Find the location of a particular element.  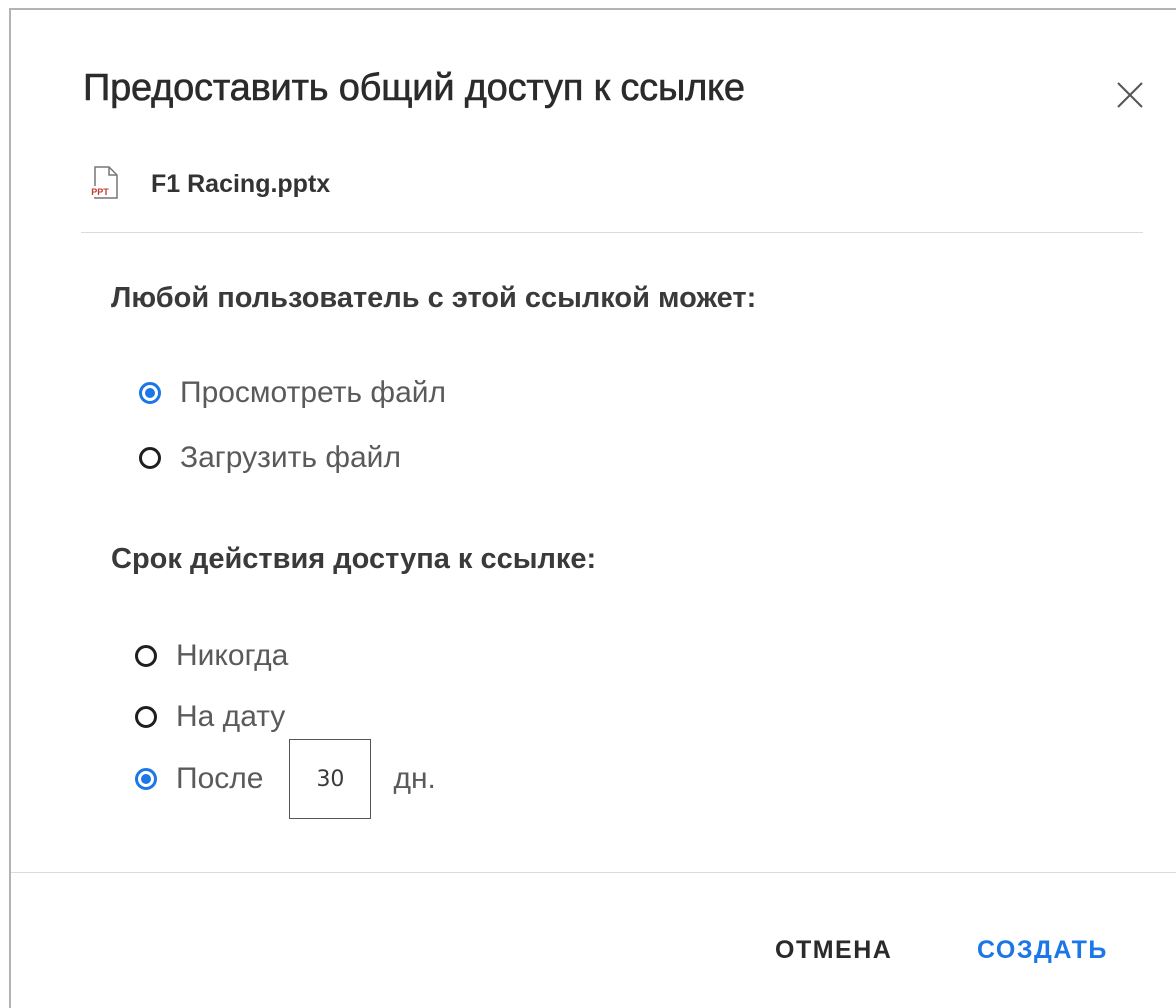

option-after-days: После дн. is located at coordinates (285, 779).